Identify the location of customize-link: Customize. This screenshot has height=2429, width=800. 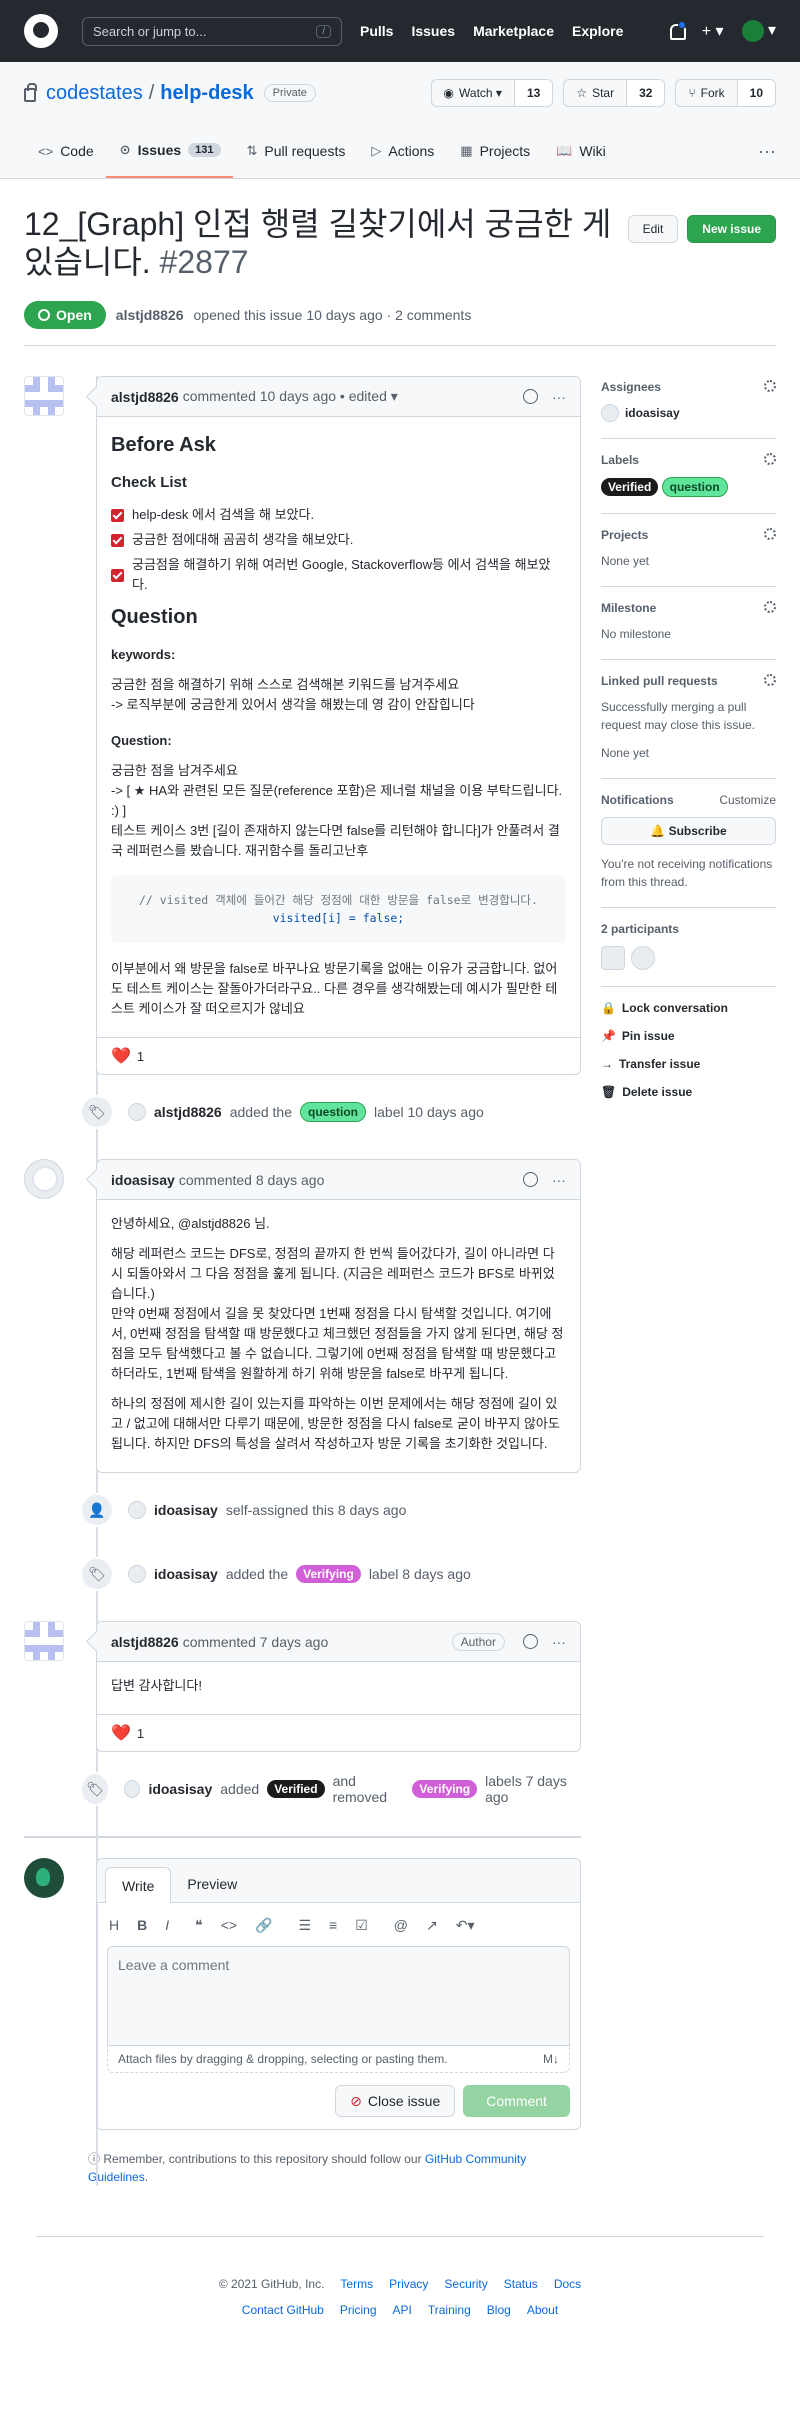
(747, 800).